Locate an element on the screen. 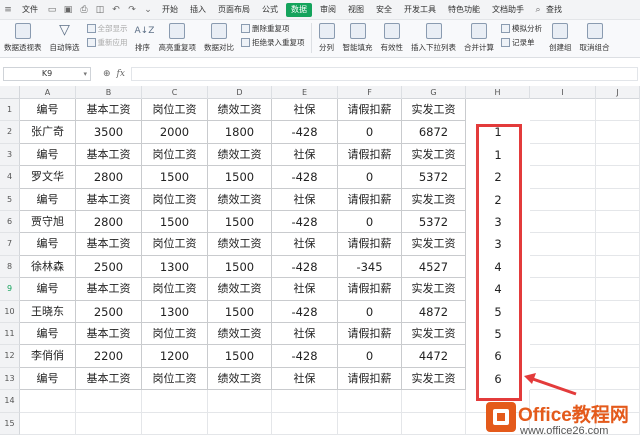 The width and height of the screenshot is (640, 448). column-header-a: A is located at coordinates (48, 92).